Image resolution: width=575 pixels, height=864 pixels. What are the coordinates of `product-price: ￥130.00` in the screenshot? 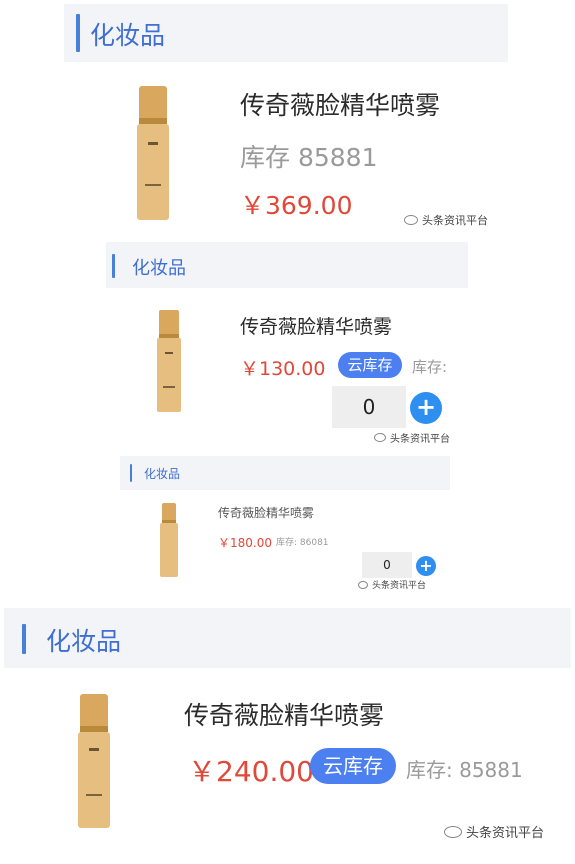 It's located at (283, 369).